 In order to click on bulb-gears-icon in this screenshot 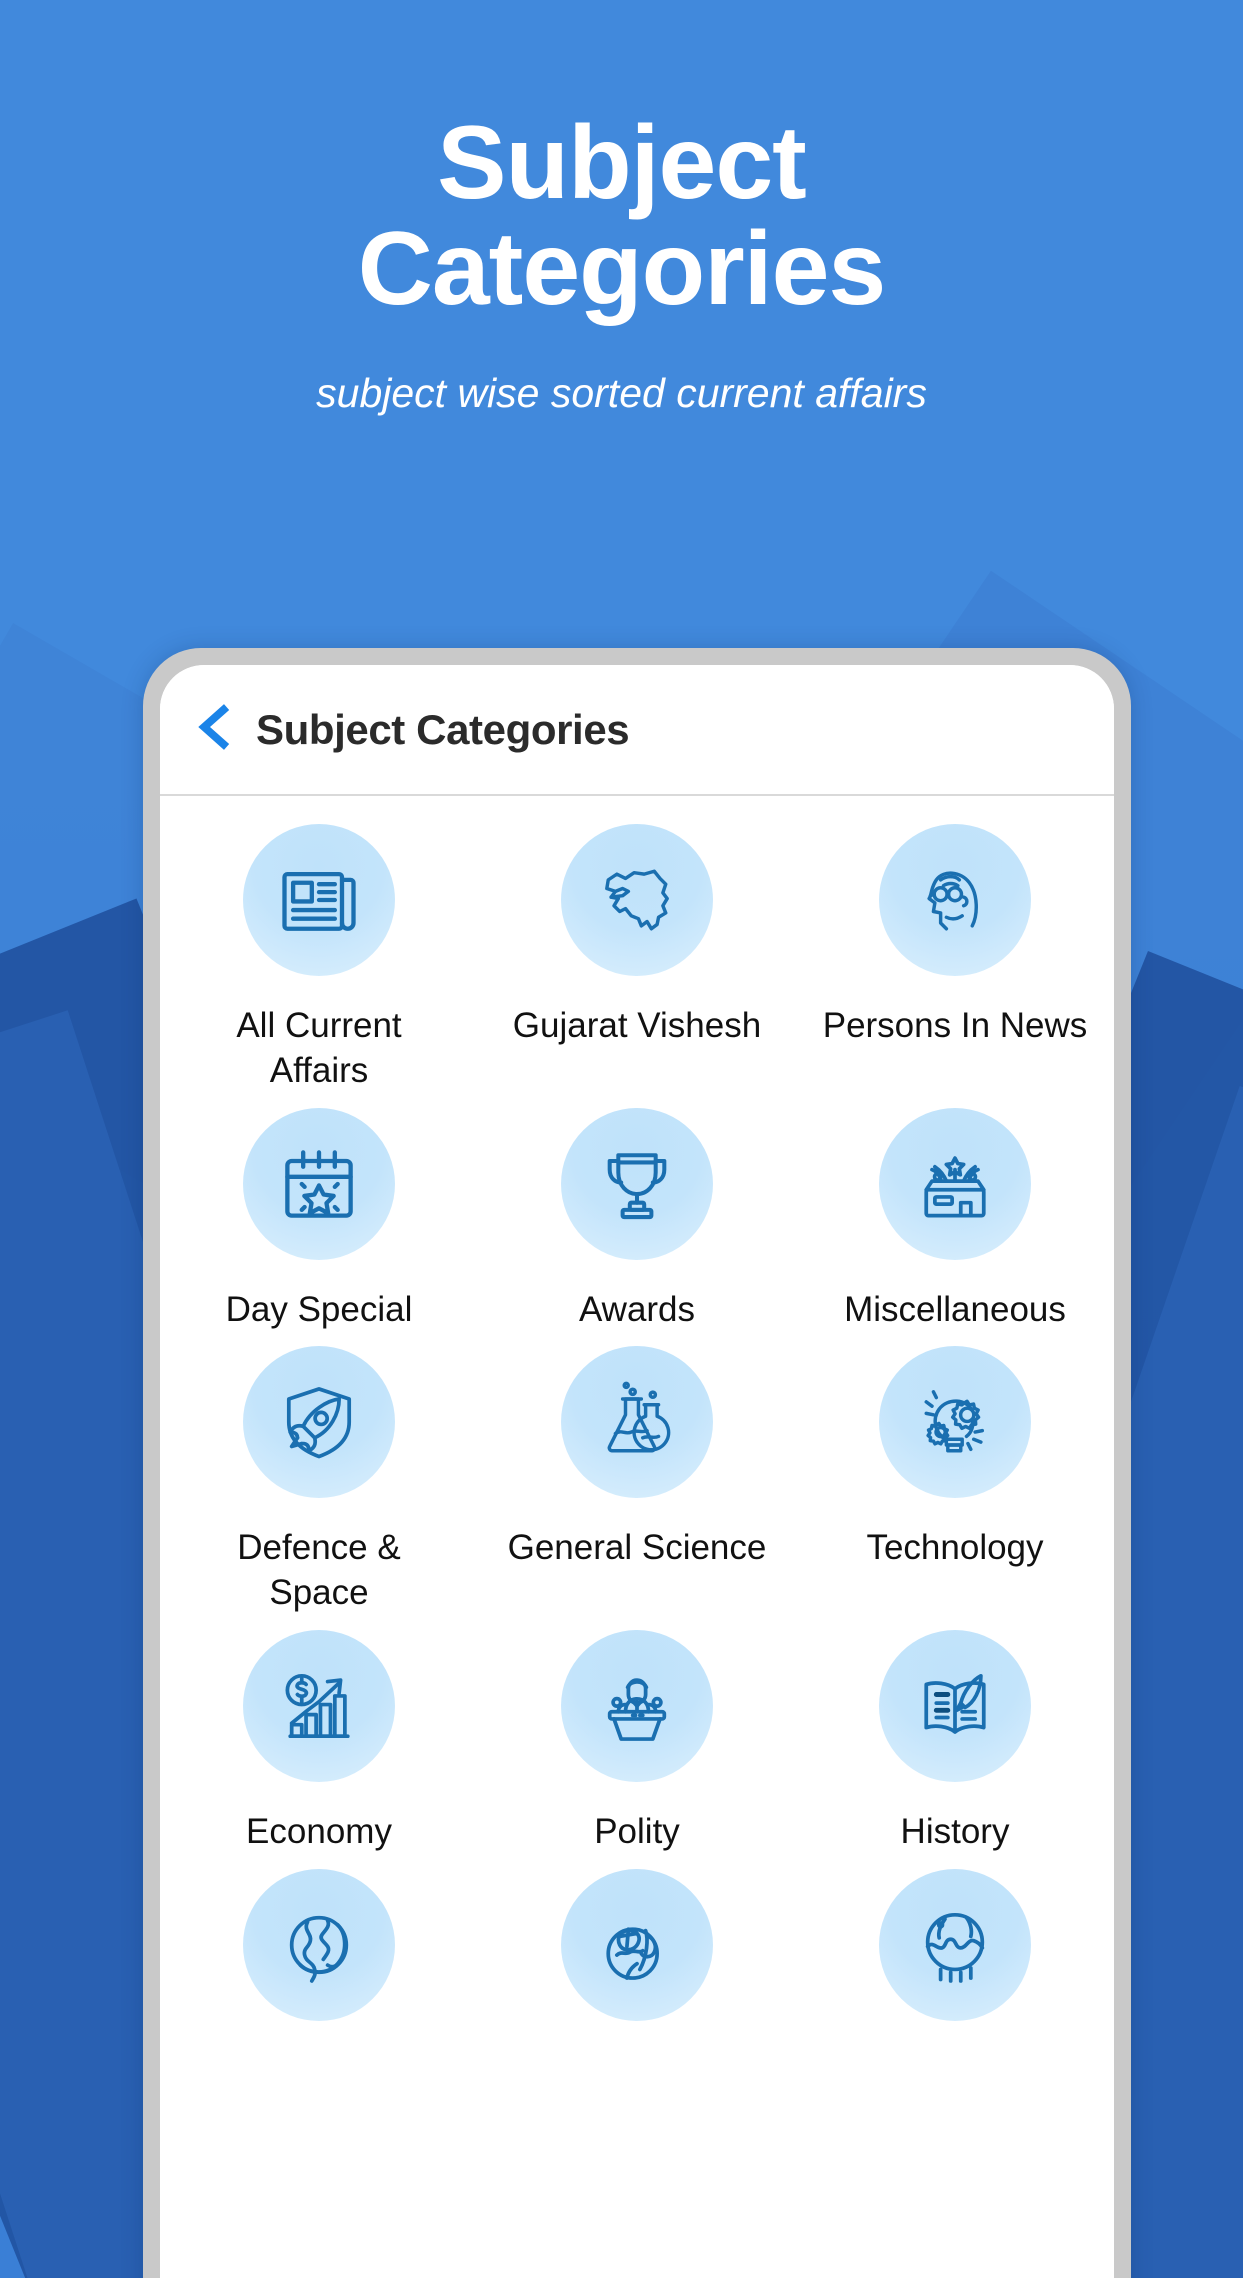, I will do `click(955, 1422)`.